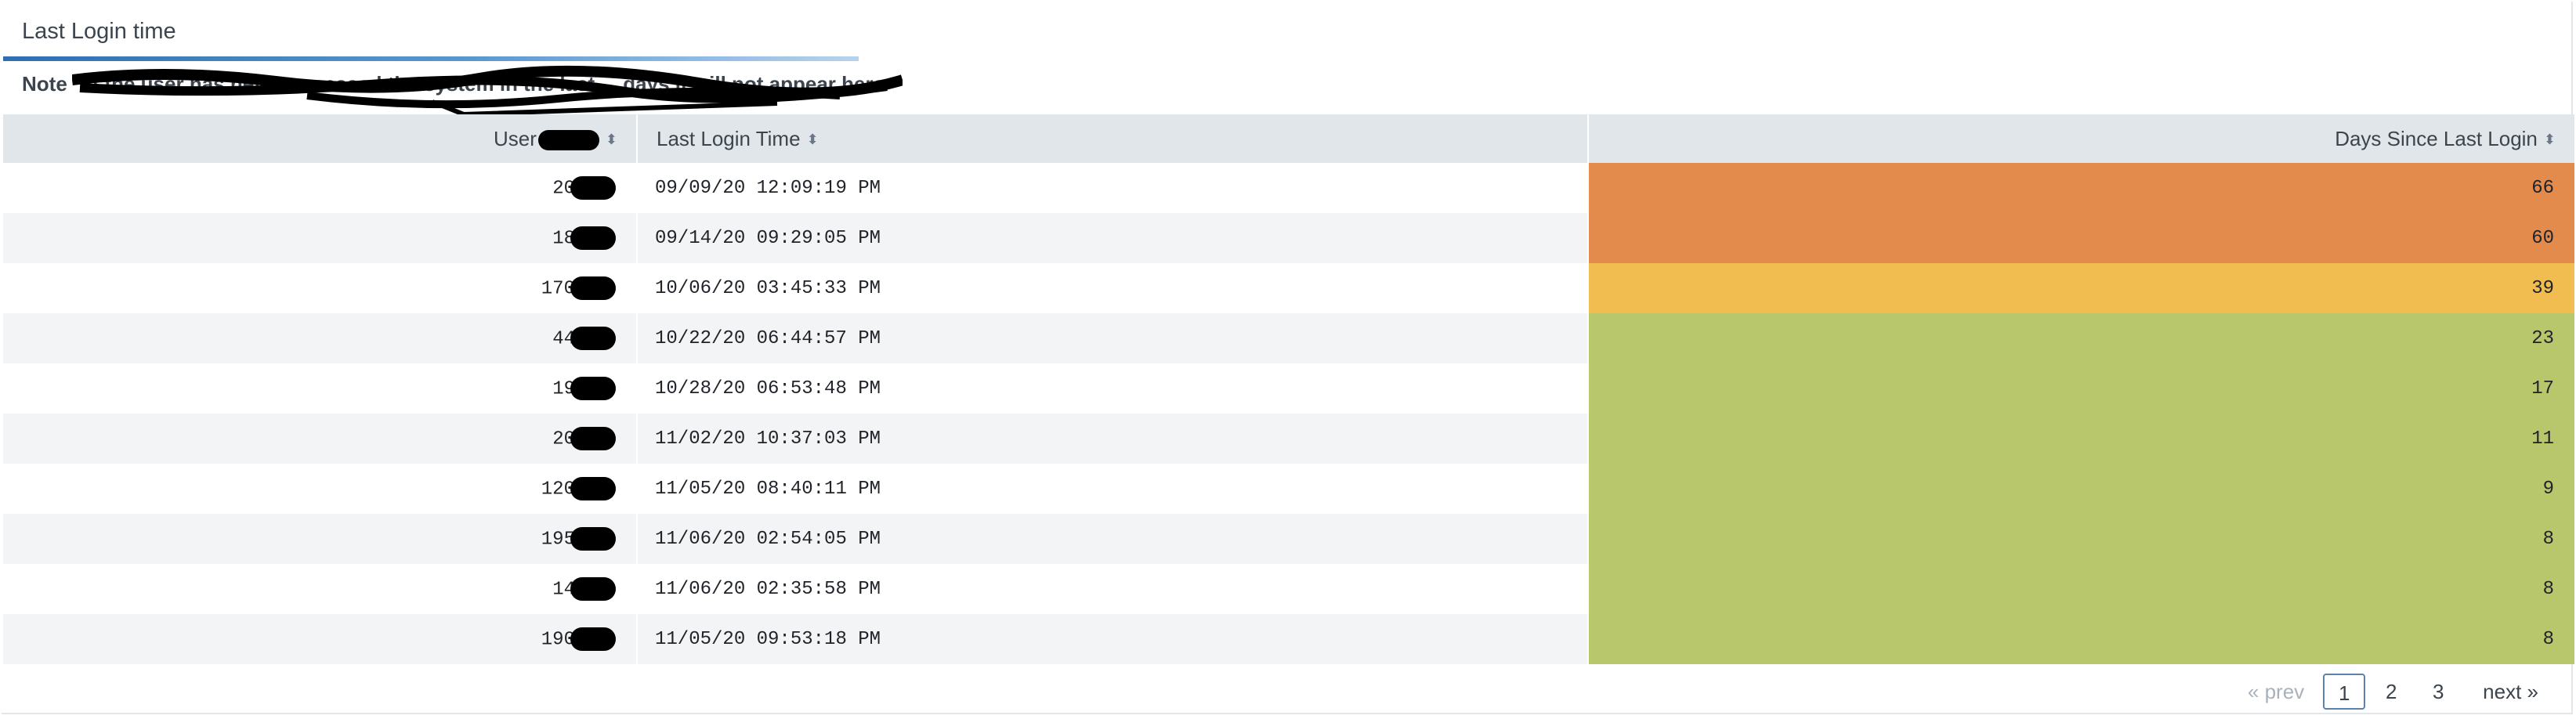 Image resolution: width=2576 pixels, height=719 pixels. What do you see at coordinates (2081, 439) in the screenshot?
I see `cell-days-since-last-login: 11` at bounding box center [2081, 439].